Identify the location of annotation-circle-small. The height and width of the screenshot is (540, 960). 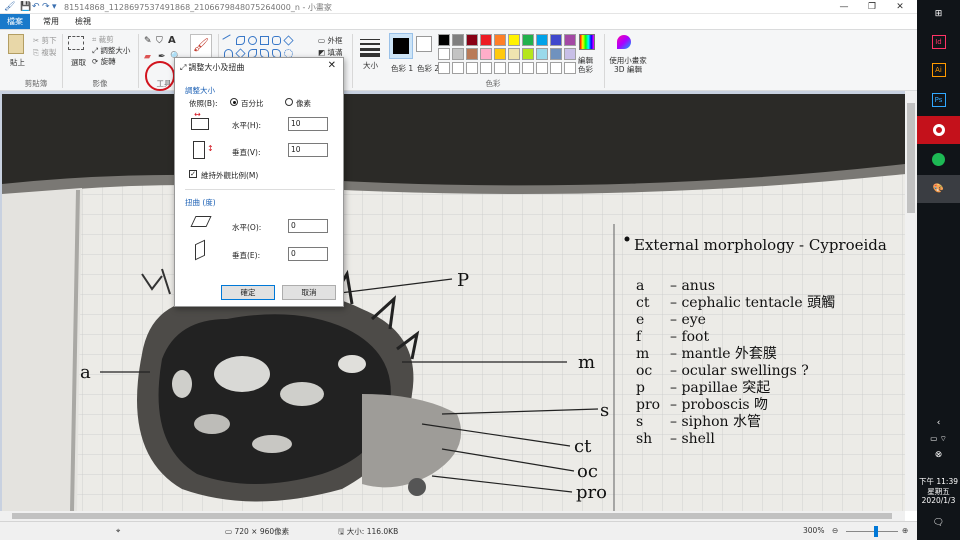
(160, 76).